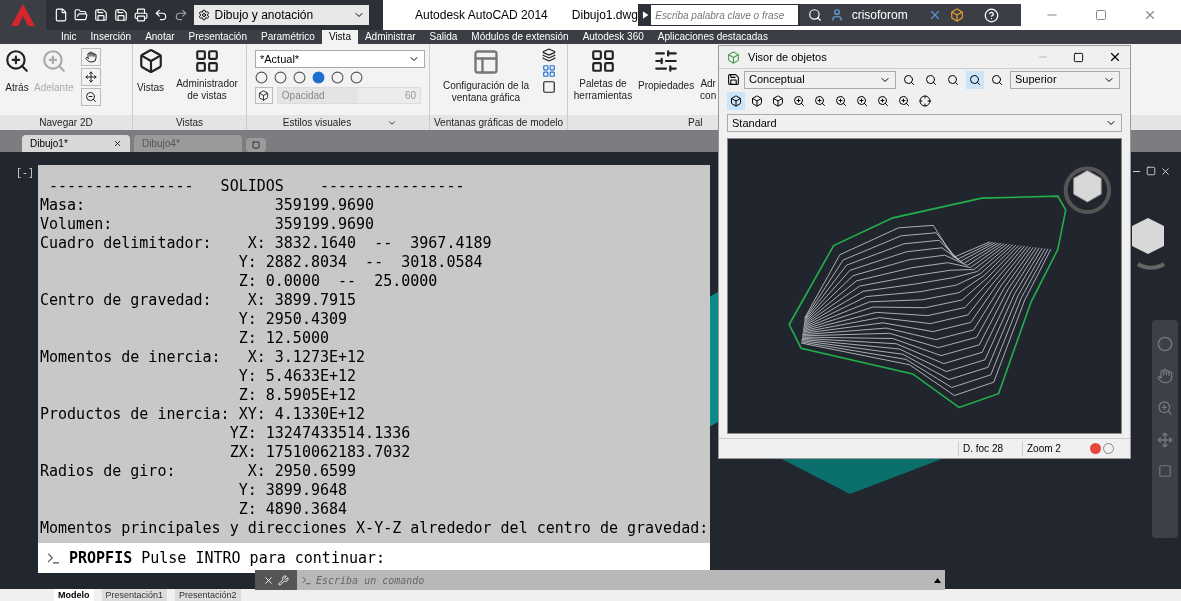  I want to click on prompt-icon, so click(306, 580).